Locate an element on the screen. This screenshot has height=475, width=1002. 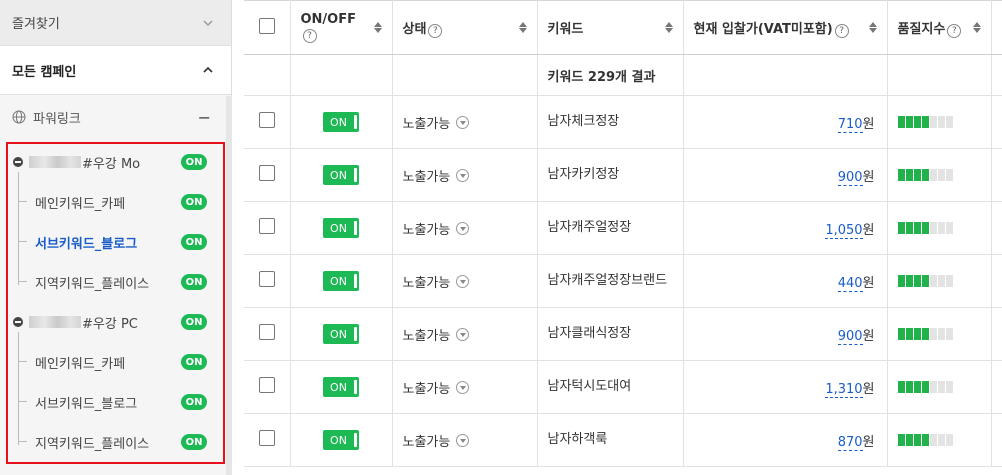
favorites-header: 즐겨찾기 is located at coordinates (115, 23).